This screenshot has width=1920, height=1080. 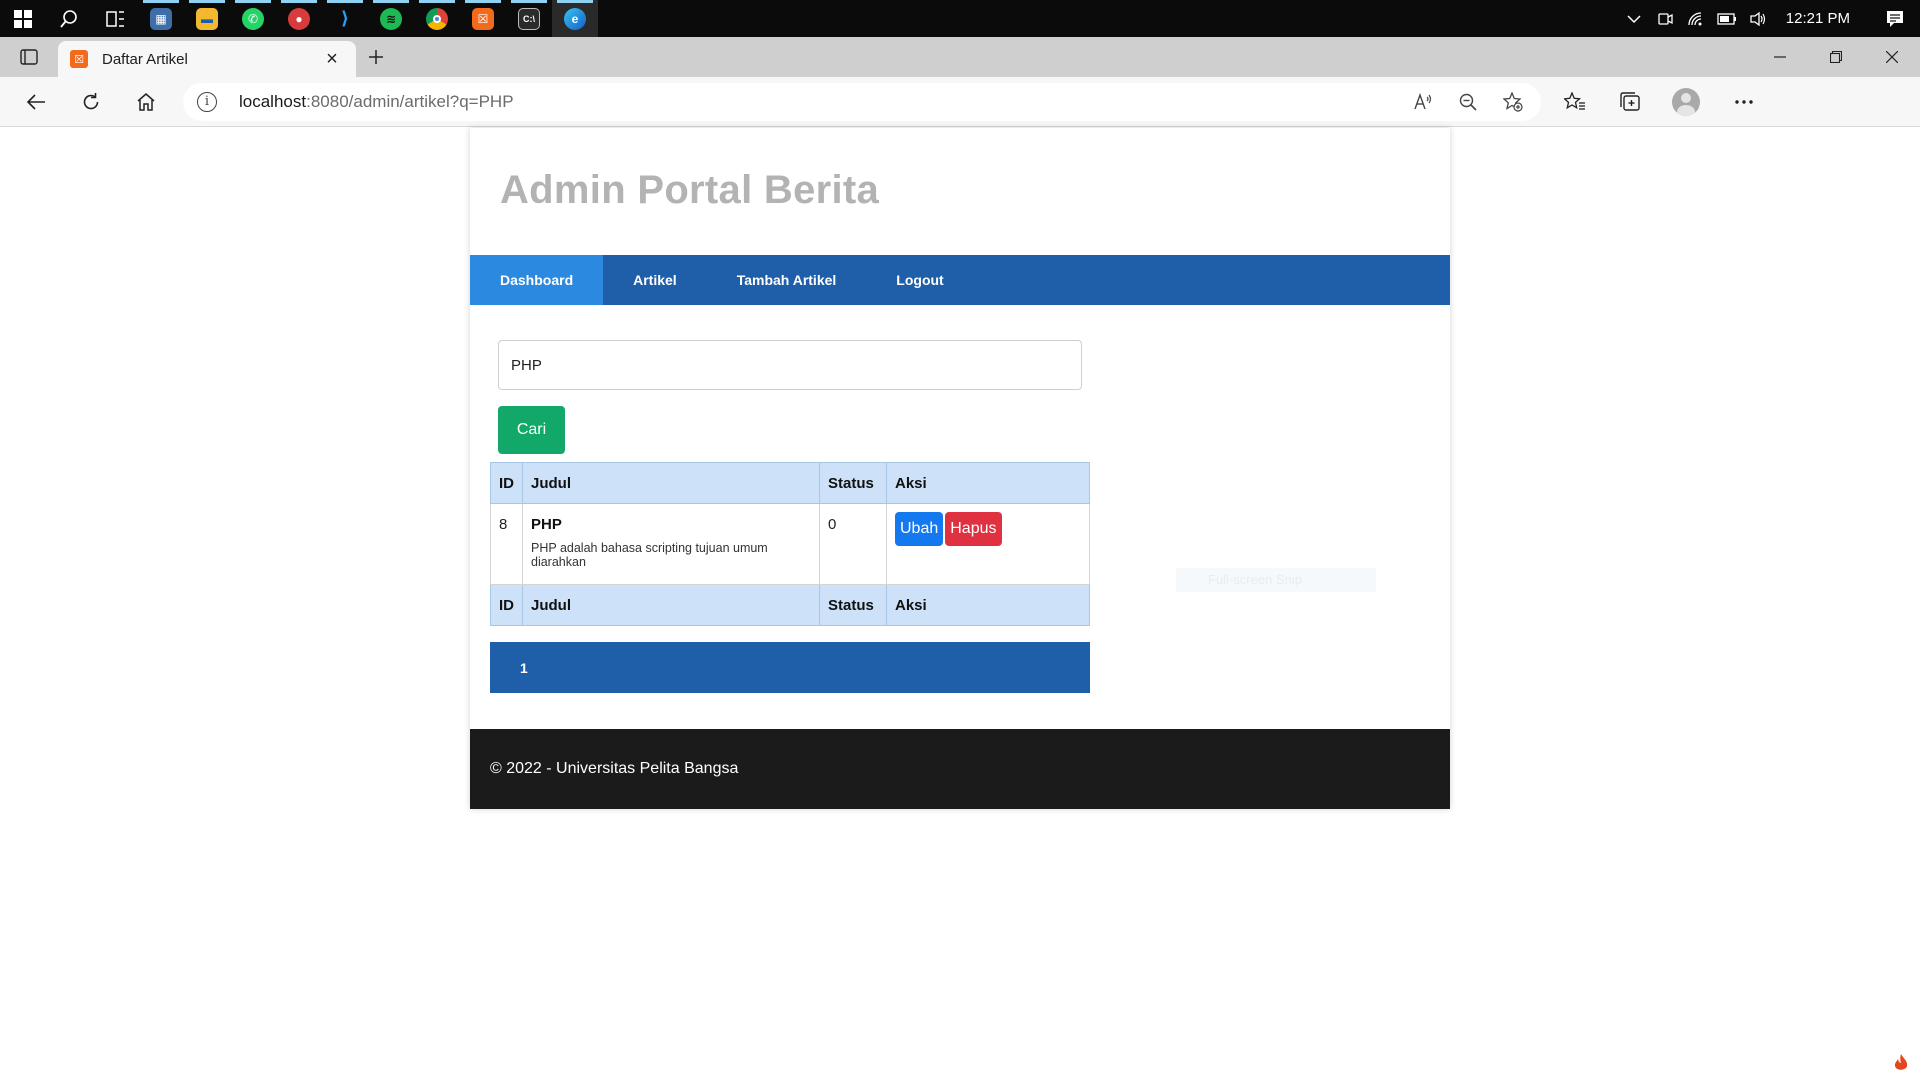 I want to click on battery-icon, so click(x=1727, y=18).